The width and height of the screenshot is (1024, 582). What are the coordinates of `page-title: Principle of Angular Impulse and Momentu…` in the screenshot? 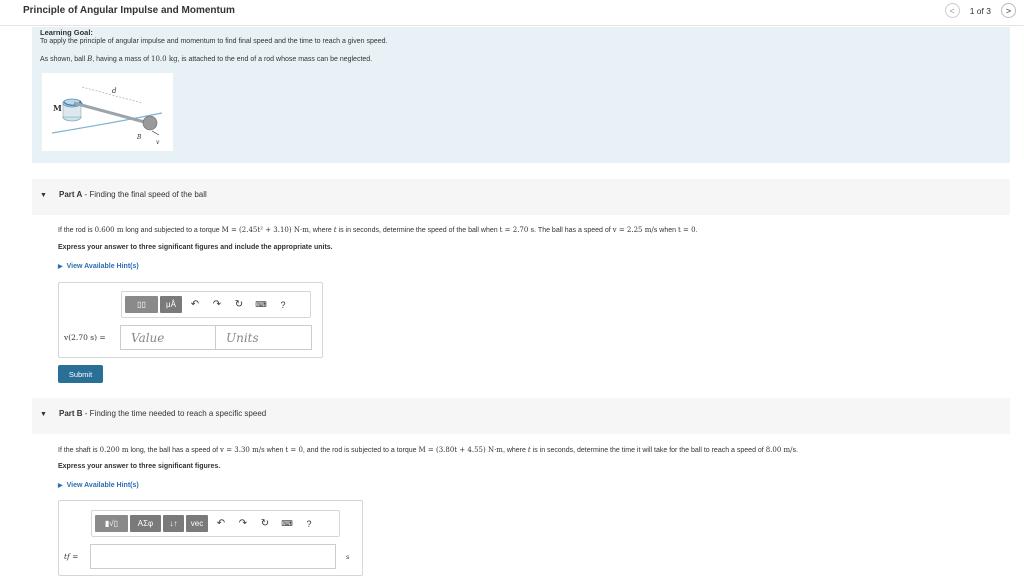 It's located at (129, 10).